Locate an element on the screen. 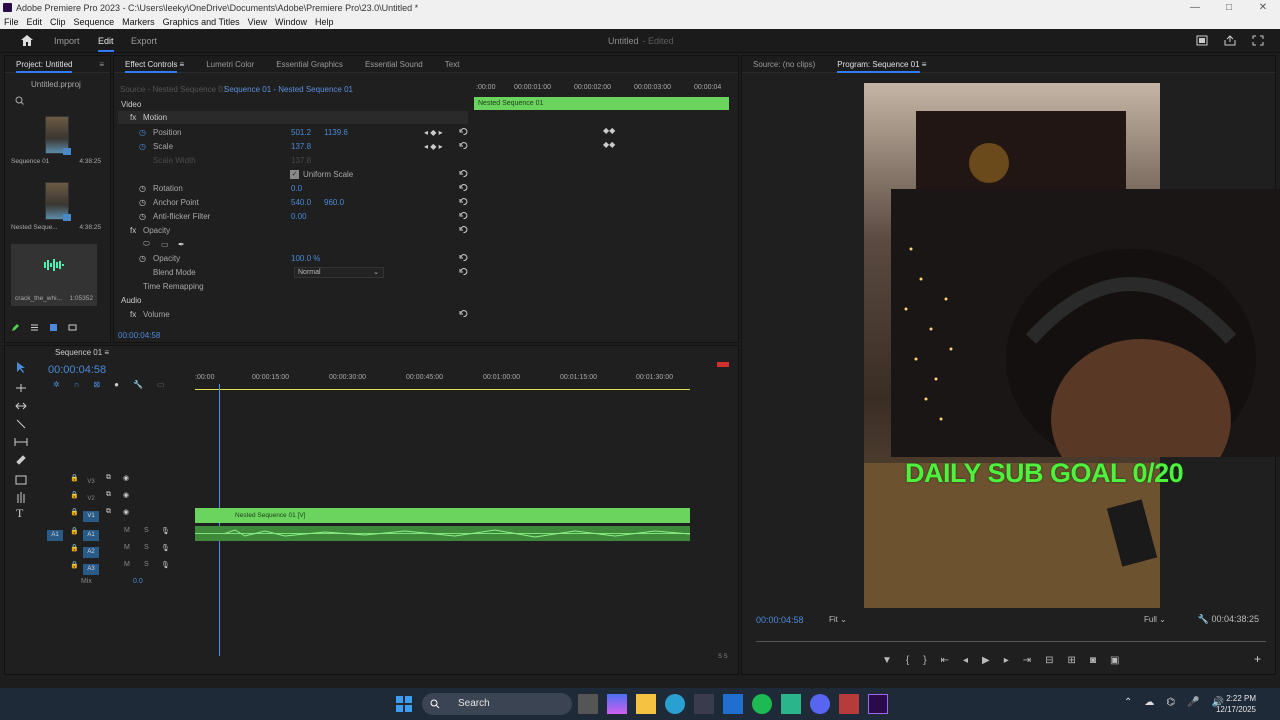 This screenshot has width=1280, height=720. sequence-clip-label: Sequence 01 - Nested Sequence 01 is located at coordinates (288, 89).